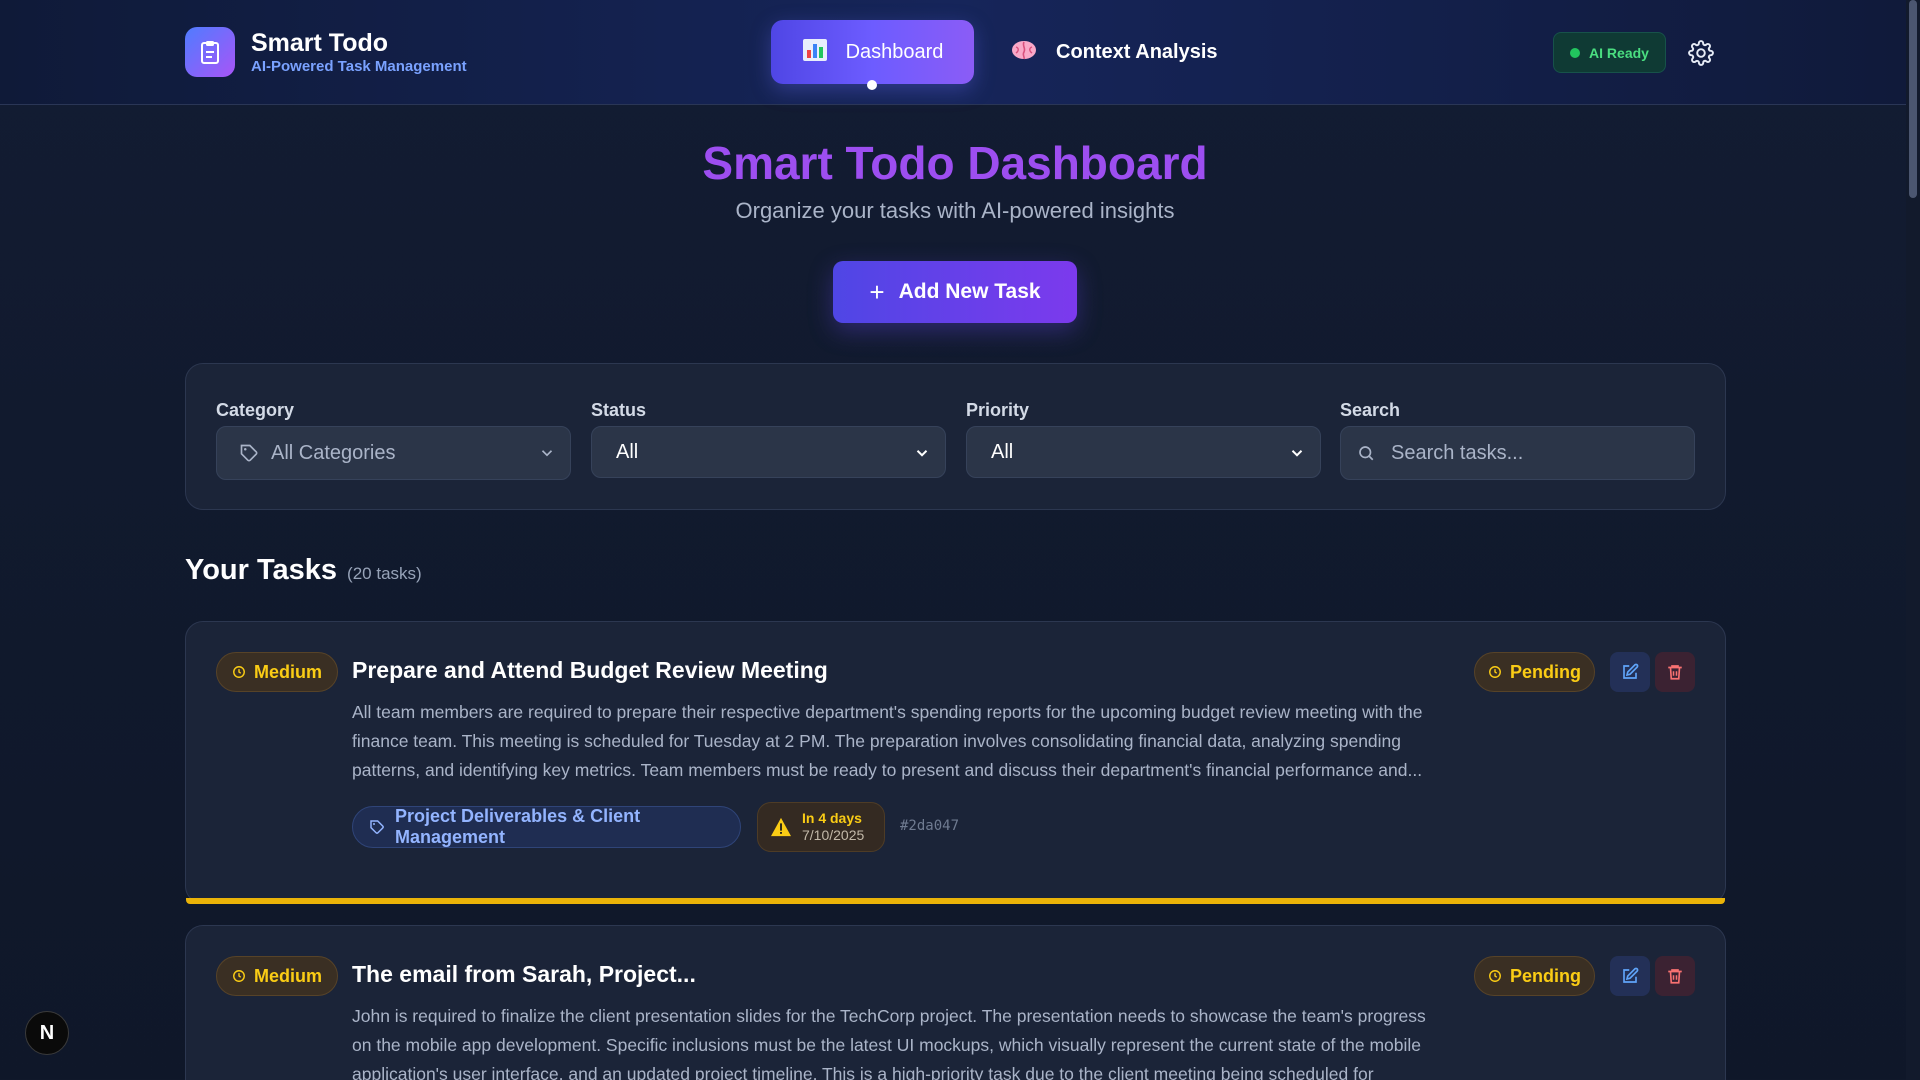 The height and width of the screenshot is (1080, 1920). Describe the element at coordinates (590, 670) in the screenshot. I see `task-title: Prepare and Attend Budget Review Meeting` at that location.